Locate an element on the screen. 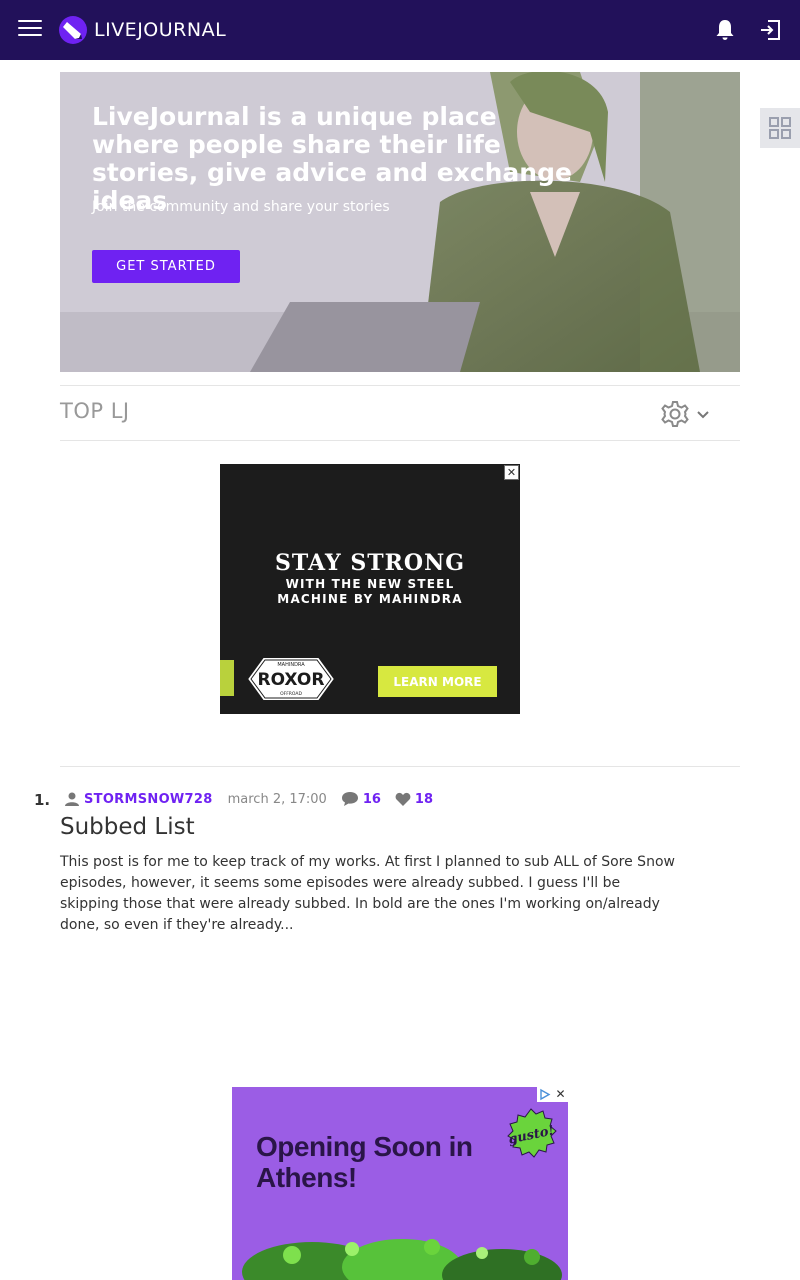 The width and height of the screenshot is (800, 1280). user-icon is located at coordinates (72, 799).